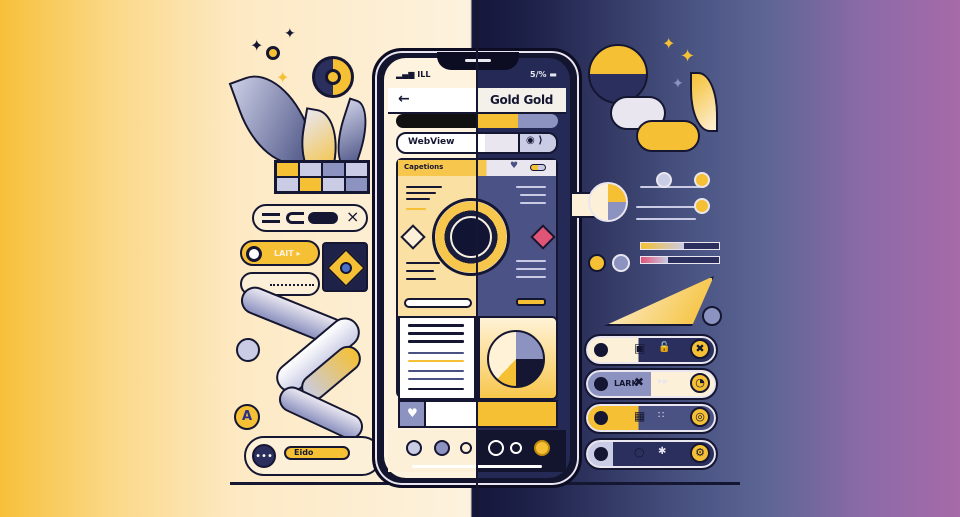 Image resolution: width=960 pixels, height=517 pixels. I want to click on back-icon: ←, so click(404, 99).